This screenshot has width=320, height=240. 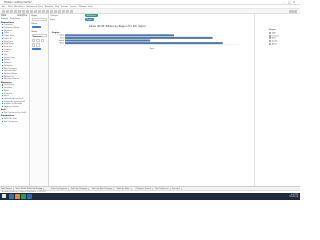 What do you see at coordinates (23, 11) in the screenshot?
I see `new-sheet-icon` at bounding box center [23, 11].